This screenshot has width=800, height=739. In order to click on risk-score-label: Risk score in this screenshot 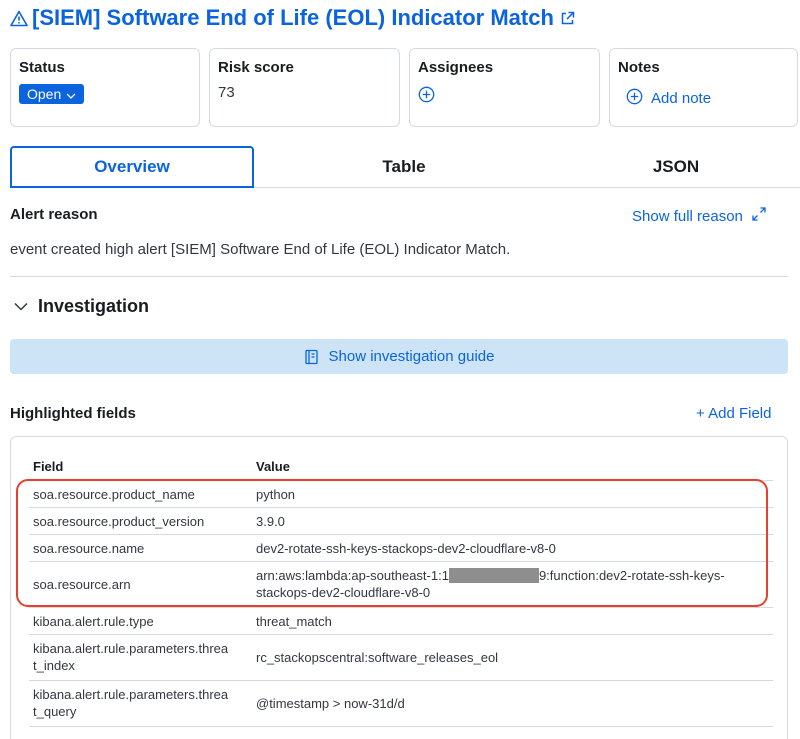, I will do `click(256, 67)`.